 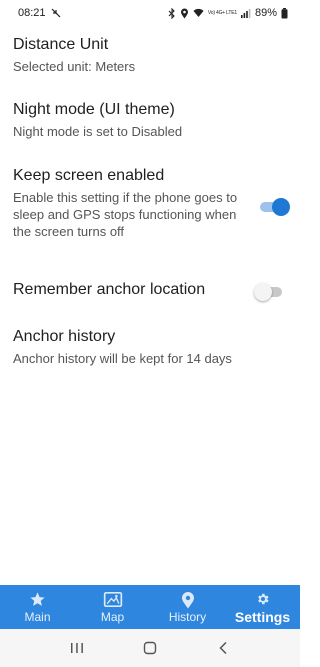 What do you see at coordinates (98, 131) in the screenshot?
I see `setting-subtitle: Night mode is set to Disabled` at bounding box center [98, 131].